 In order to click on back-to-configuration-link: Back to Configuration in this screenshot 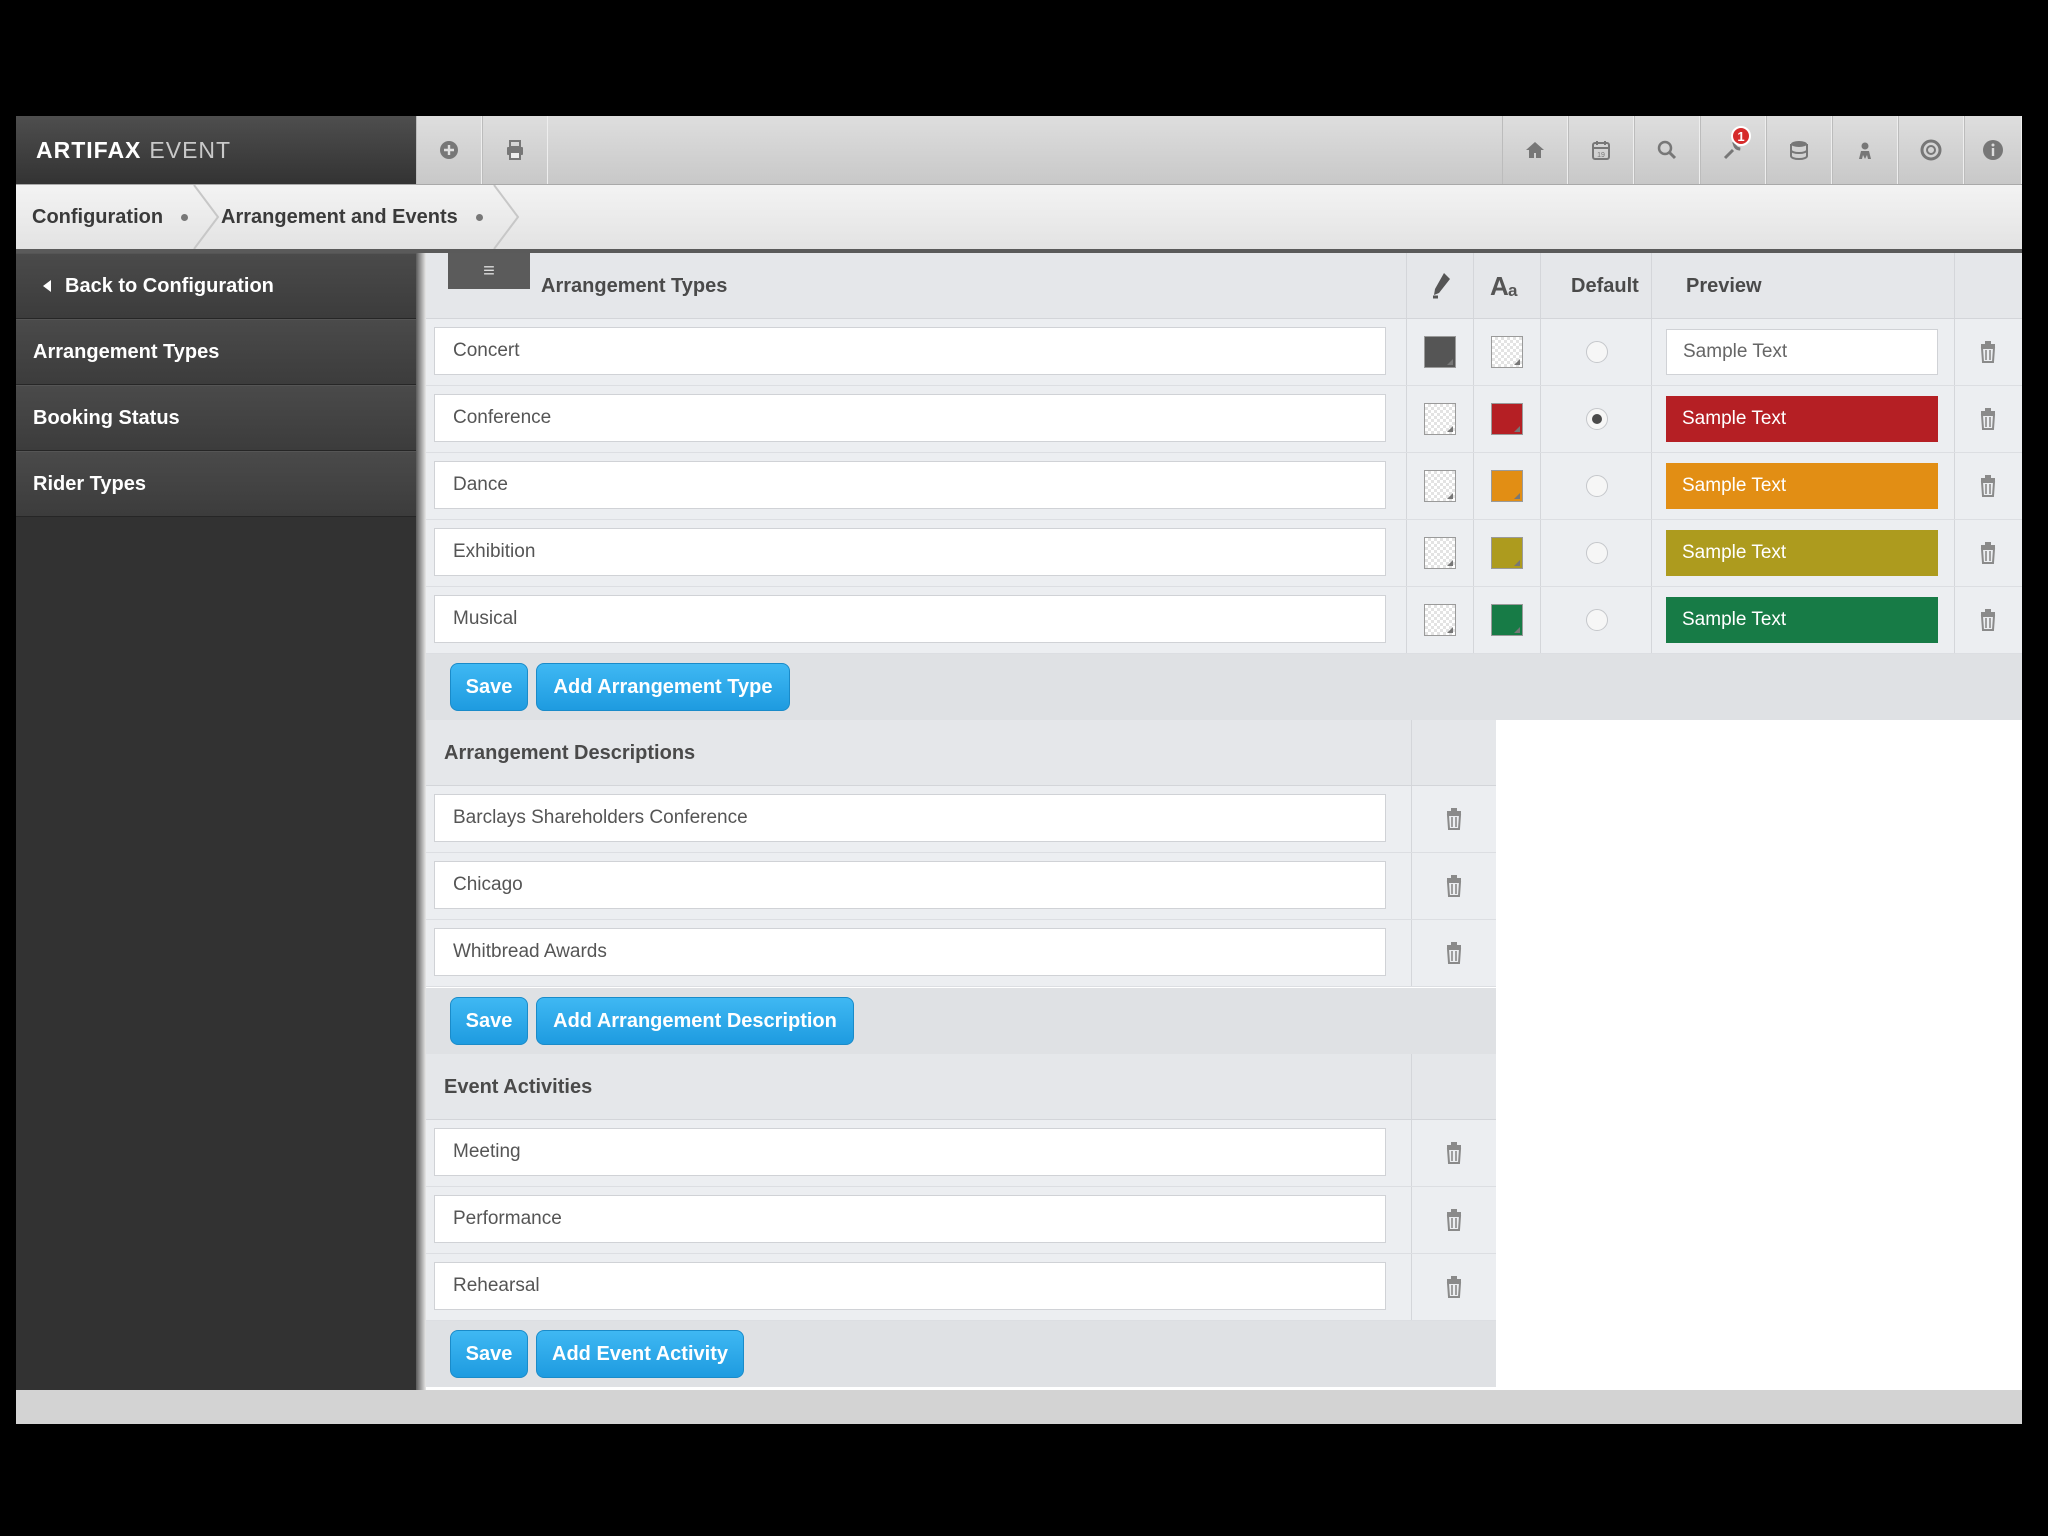, I will do `click(216, 286)`.